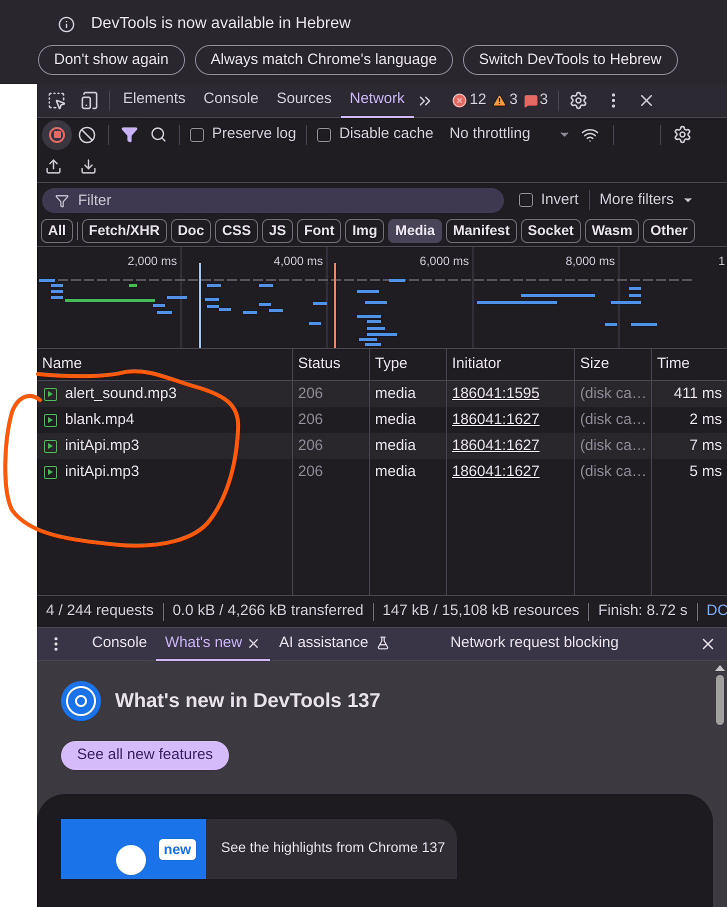 Image resolution: width=727 pixels, height=907 pixels. I want to click on time-value: 2 ms, so click(705, 420).